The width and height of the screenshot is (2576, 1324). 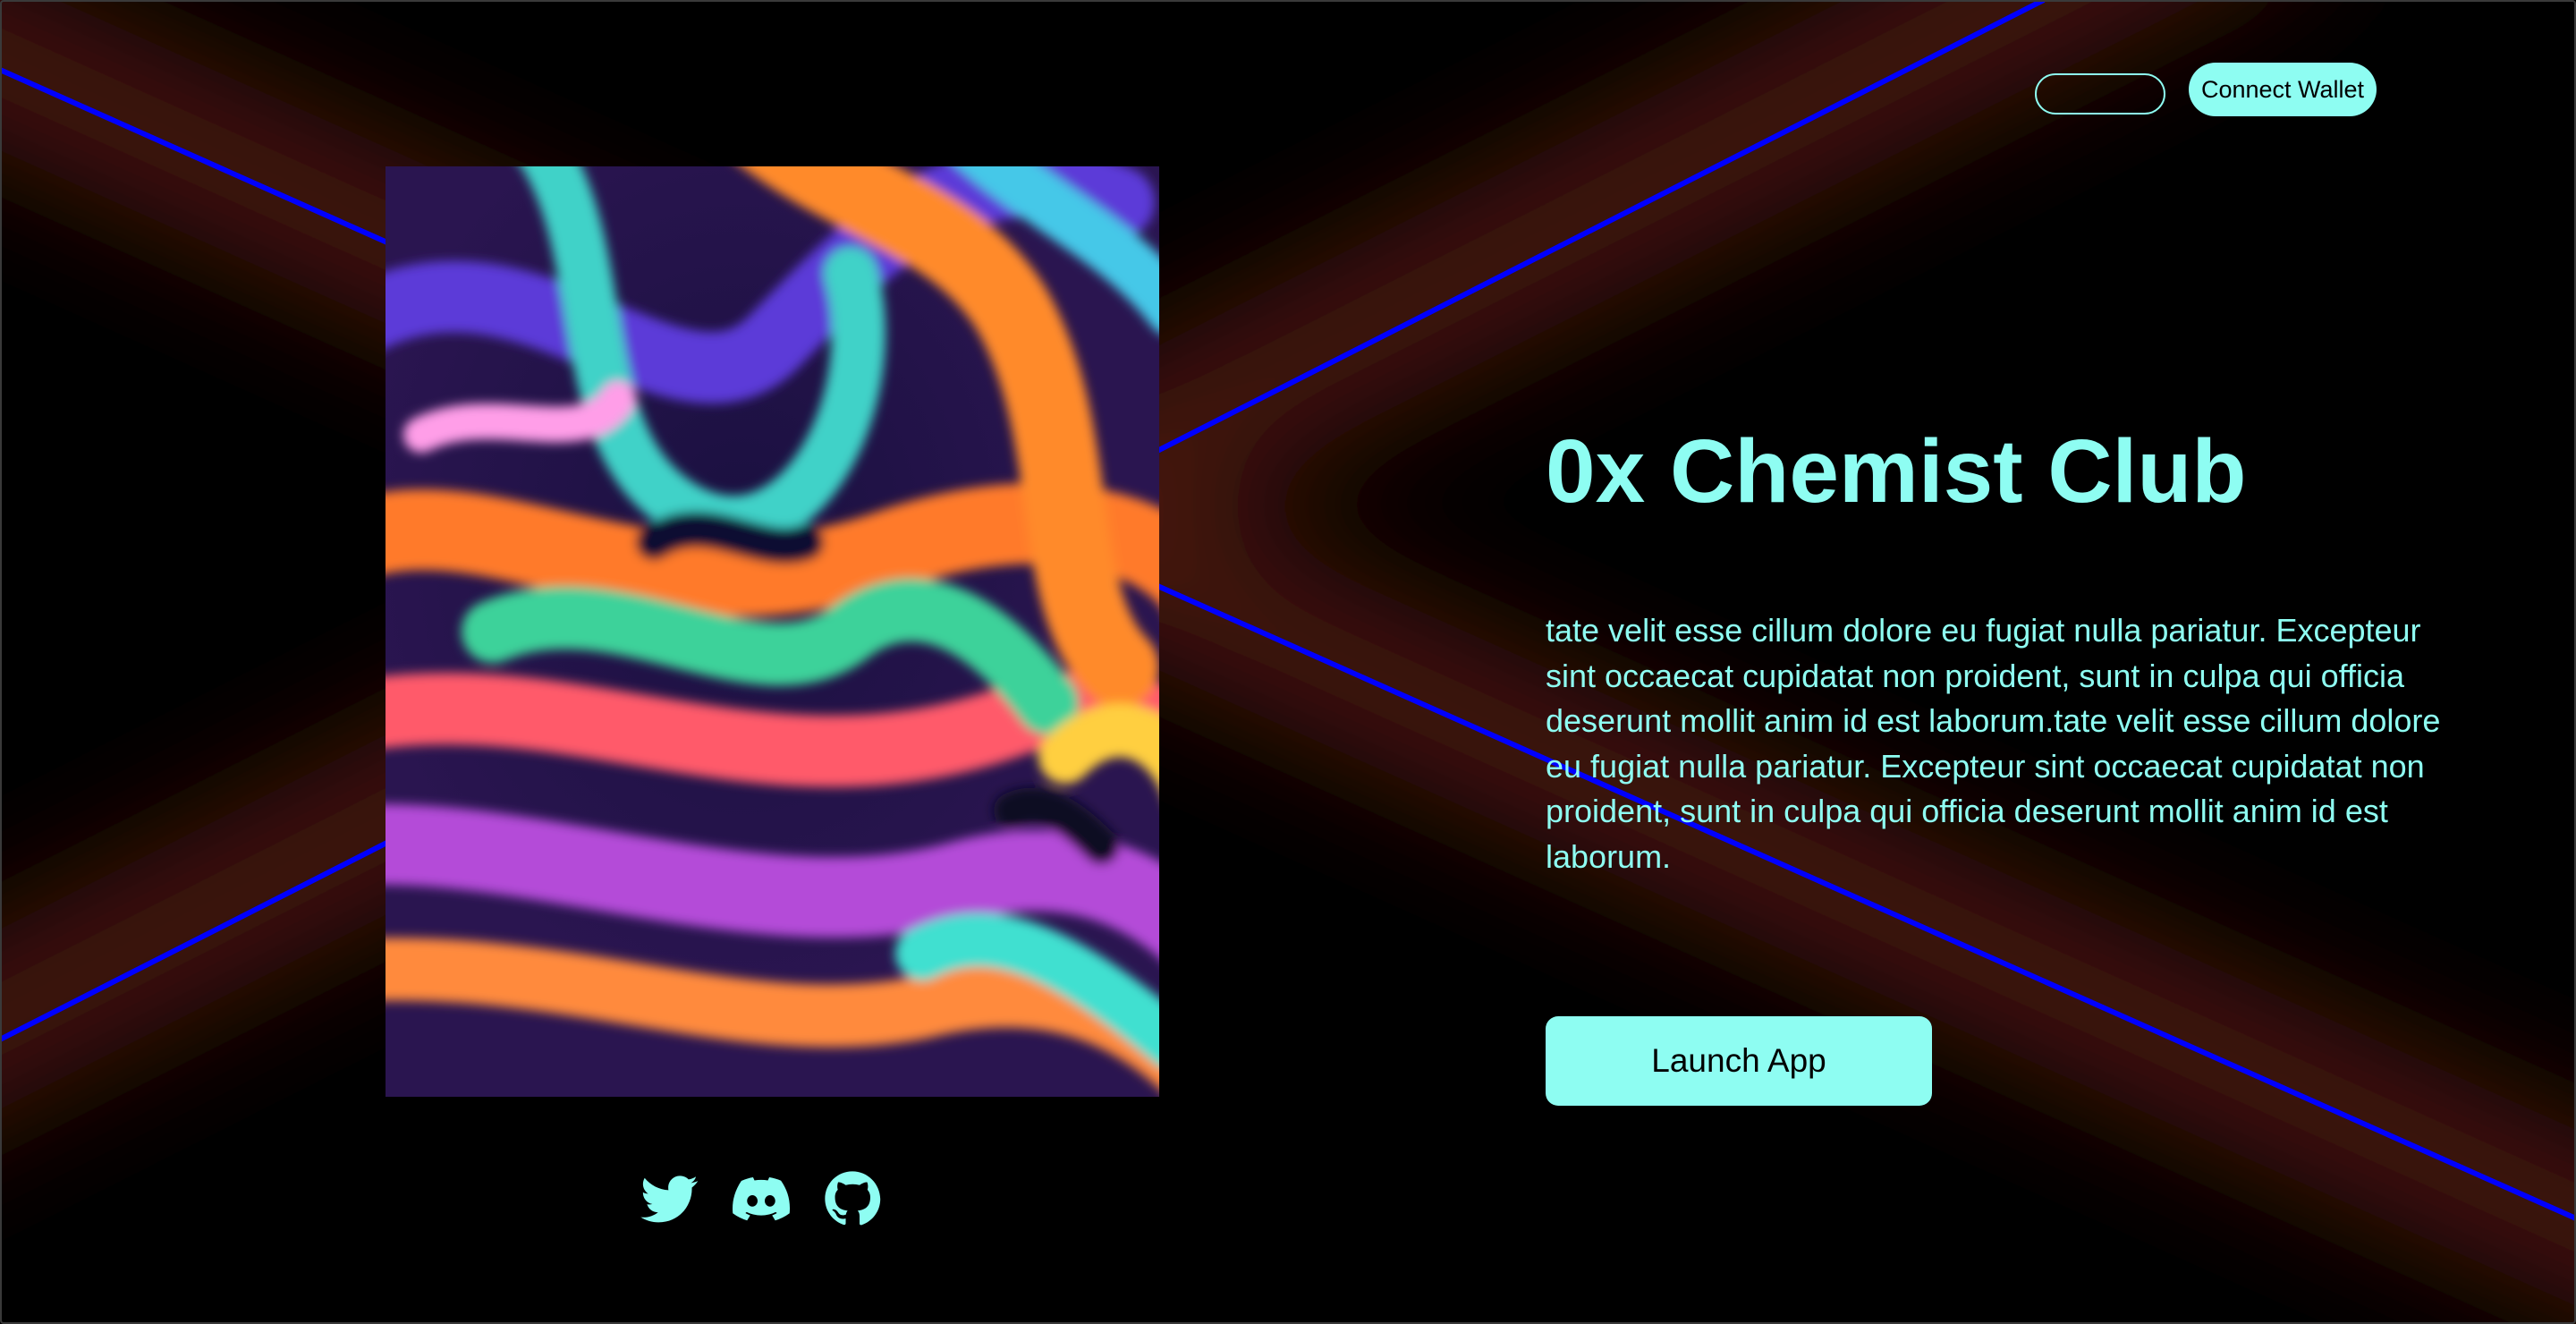 I want to click on twitter-icon, so click(x=669, y=1198).